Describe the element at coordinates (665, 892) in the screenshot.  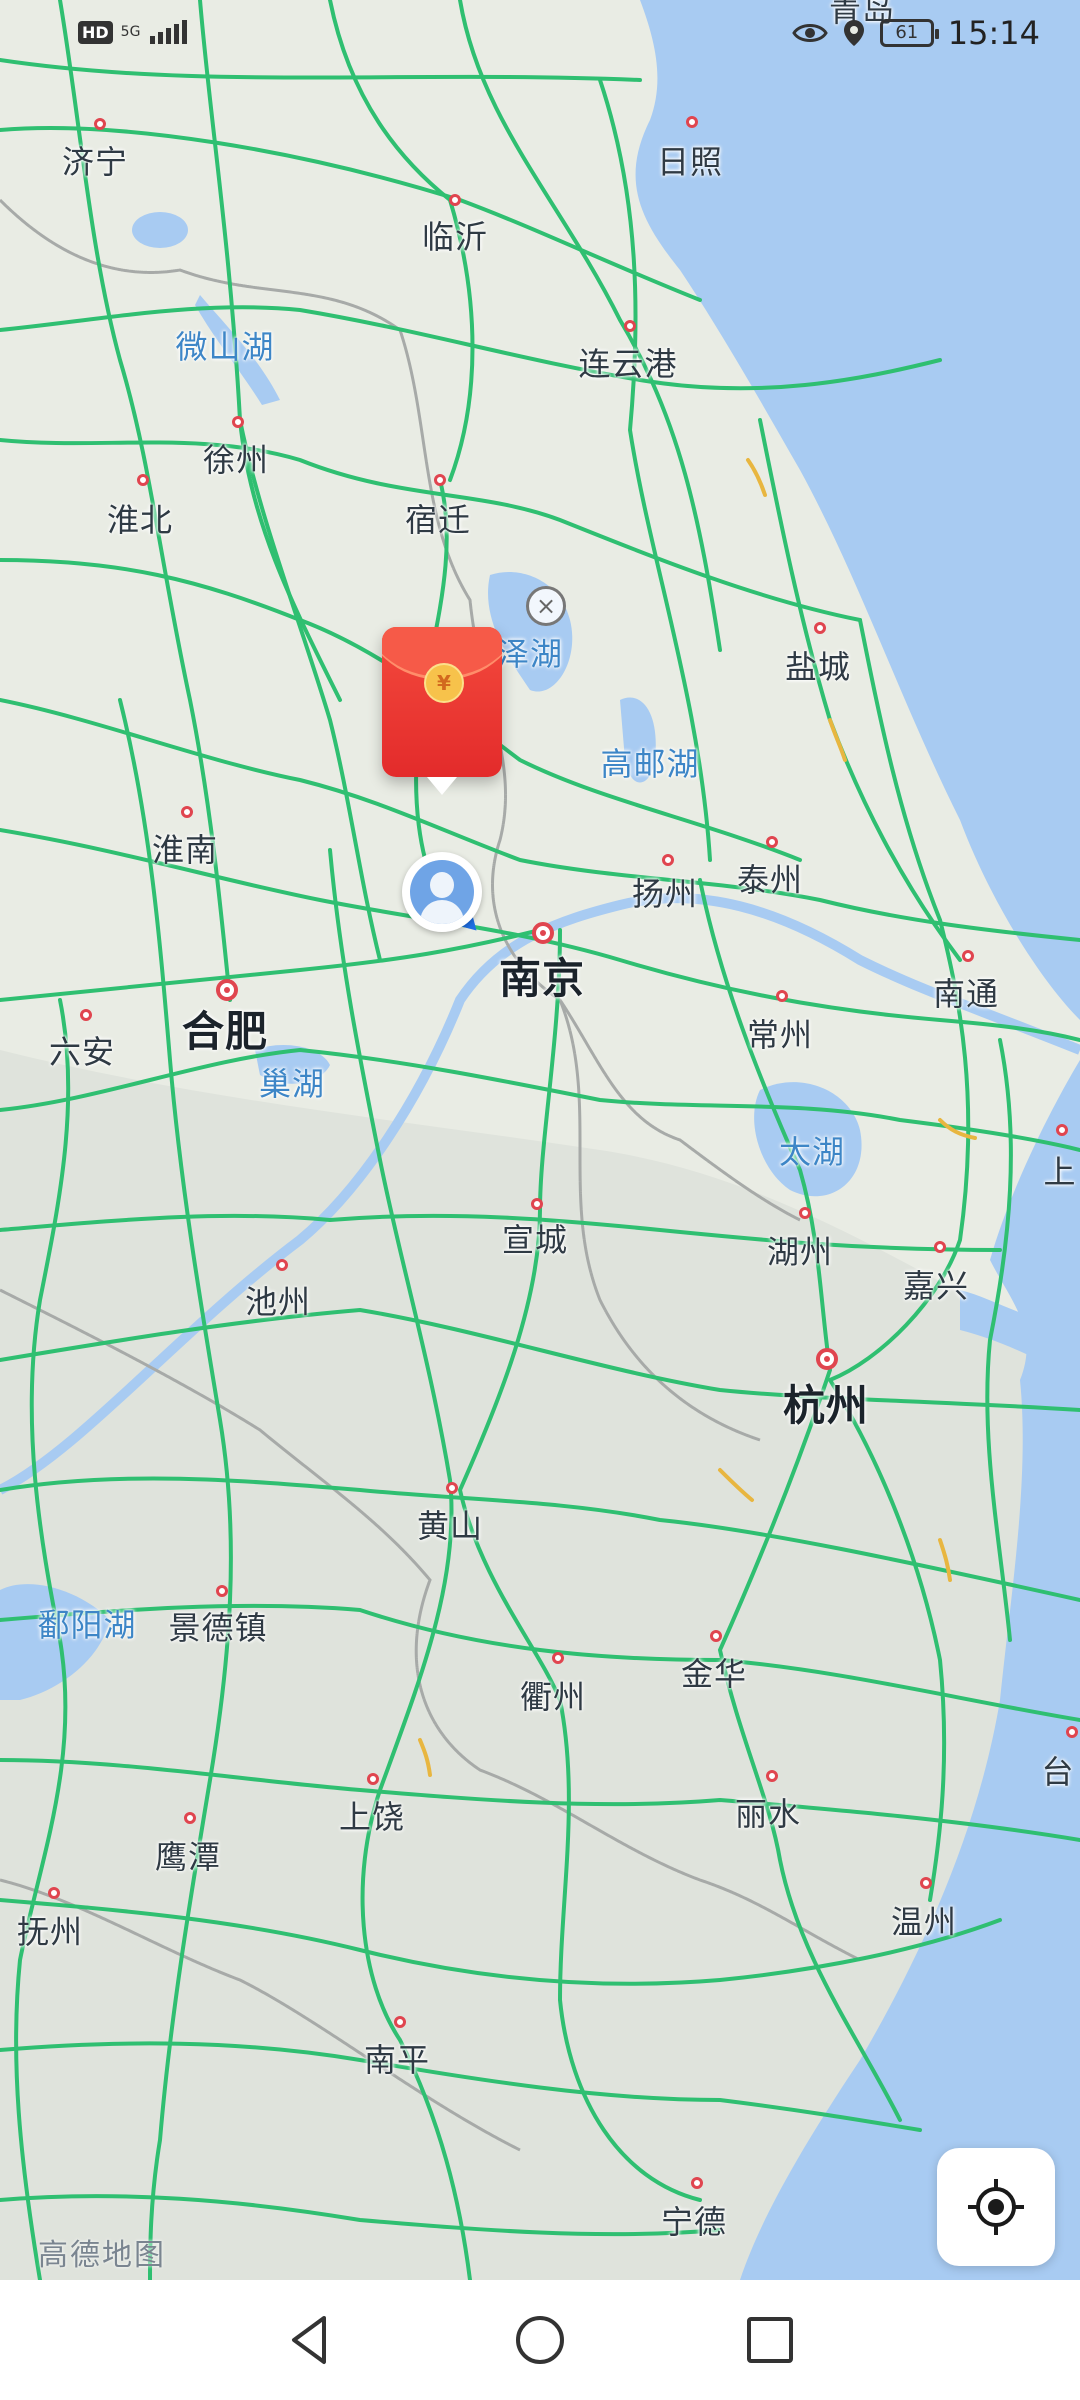
I see `city-label: 扬州` at that location.